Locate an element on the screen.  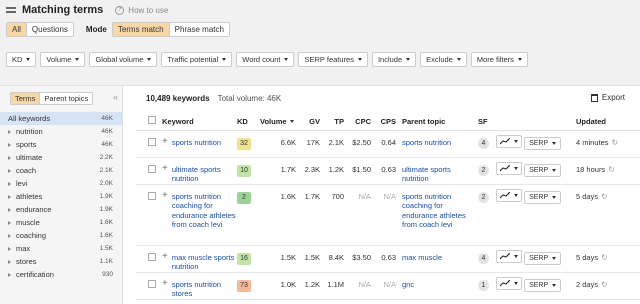
tab-parent-topics: Parent topics is located at coordinates (66, 98).